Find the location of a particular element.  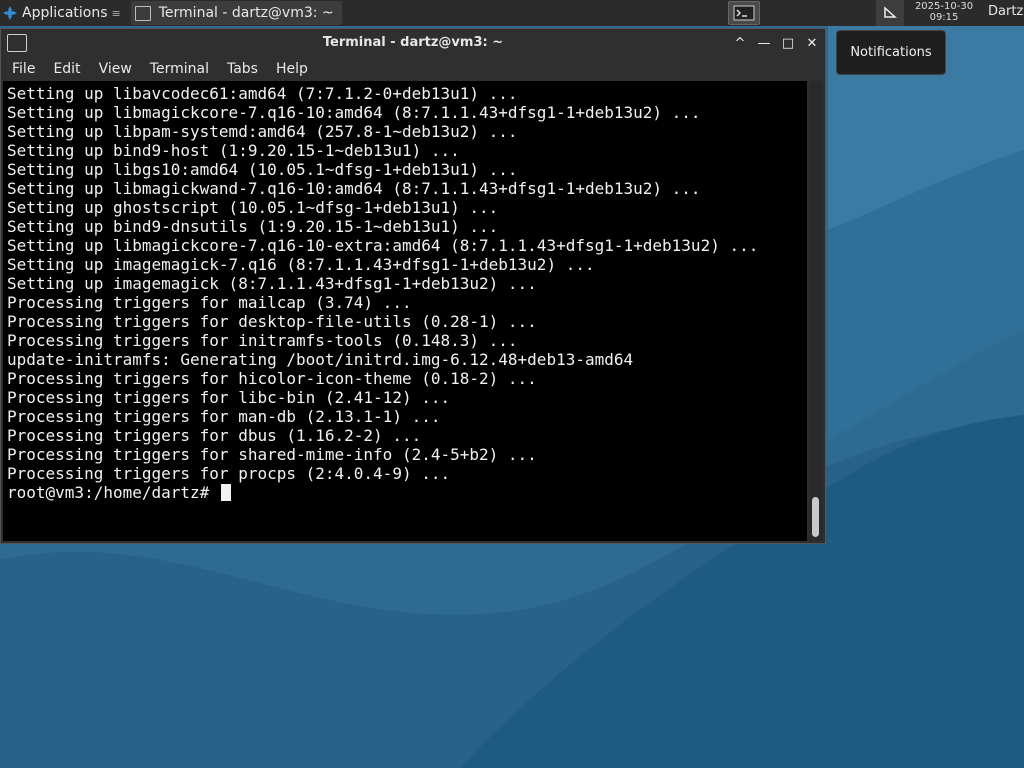

taskbar-item-label: Terminal - dartz@vm3: ~ is located at coordinates (246, 13).